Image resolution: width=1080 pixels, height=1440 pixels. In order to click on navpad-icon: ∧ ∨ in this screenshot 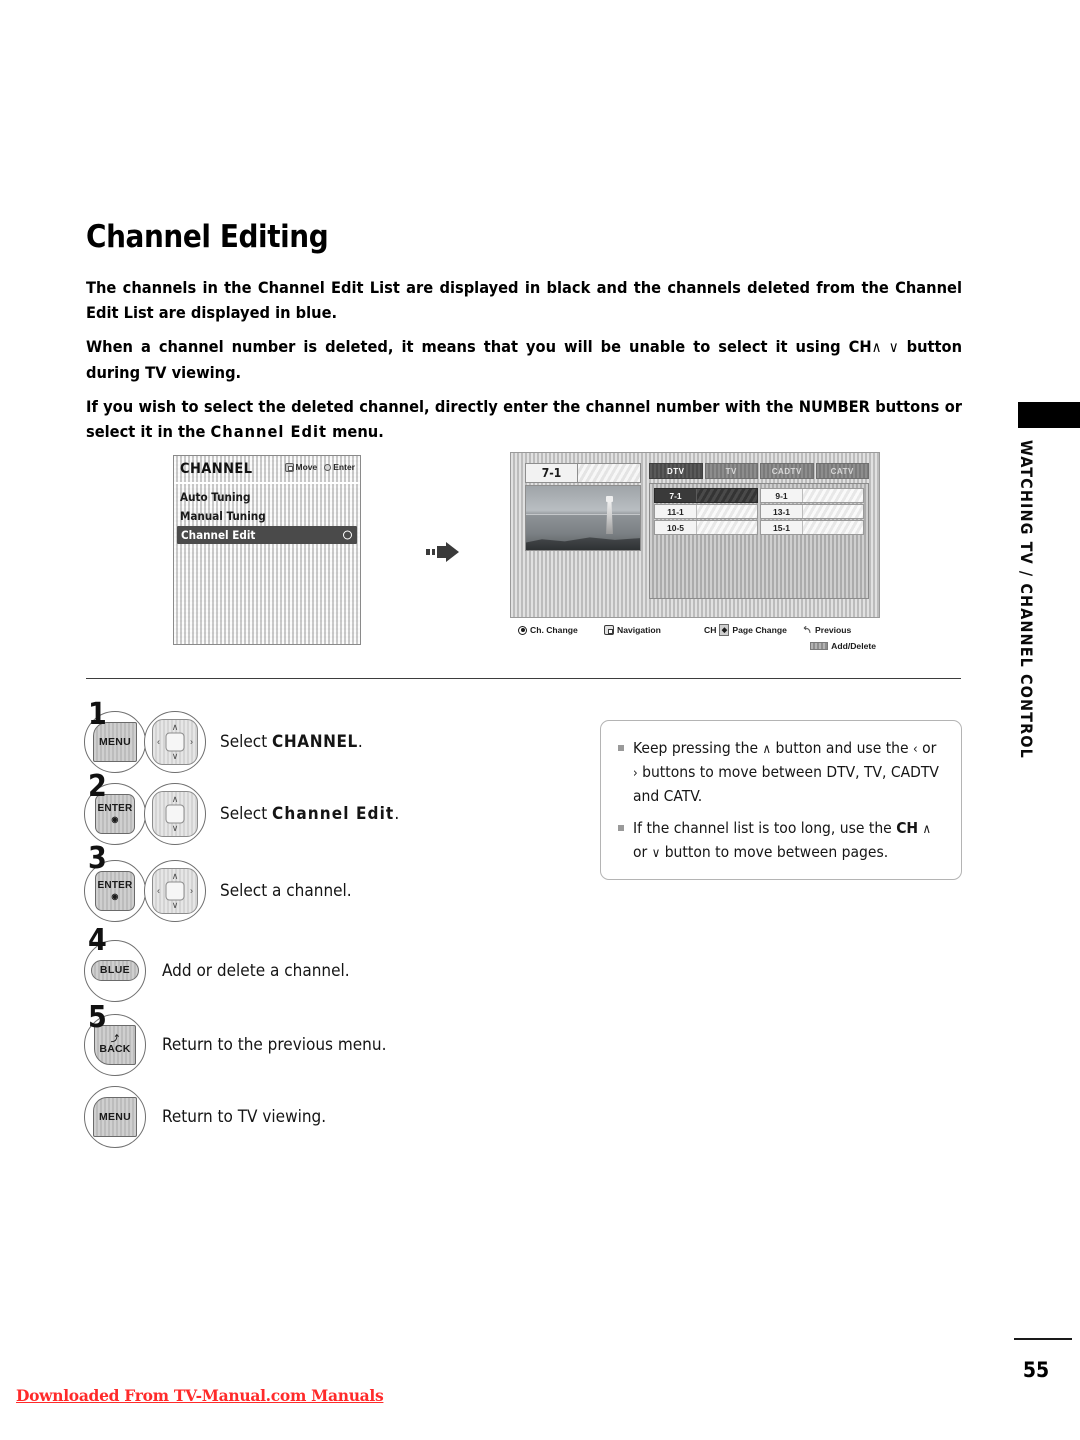, I will do `click(175, 814)`.